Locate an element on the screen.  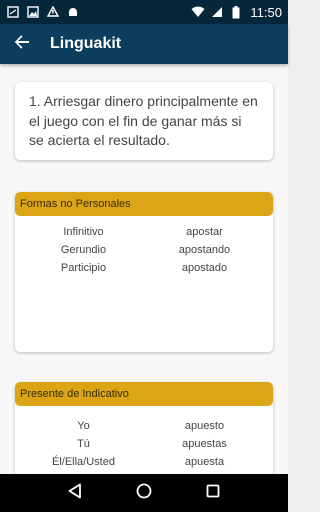
image-icon is located at coordinates (33, 12).